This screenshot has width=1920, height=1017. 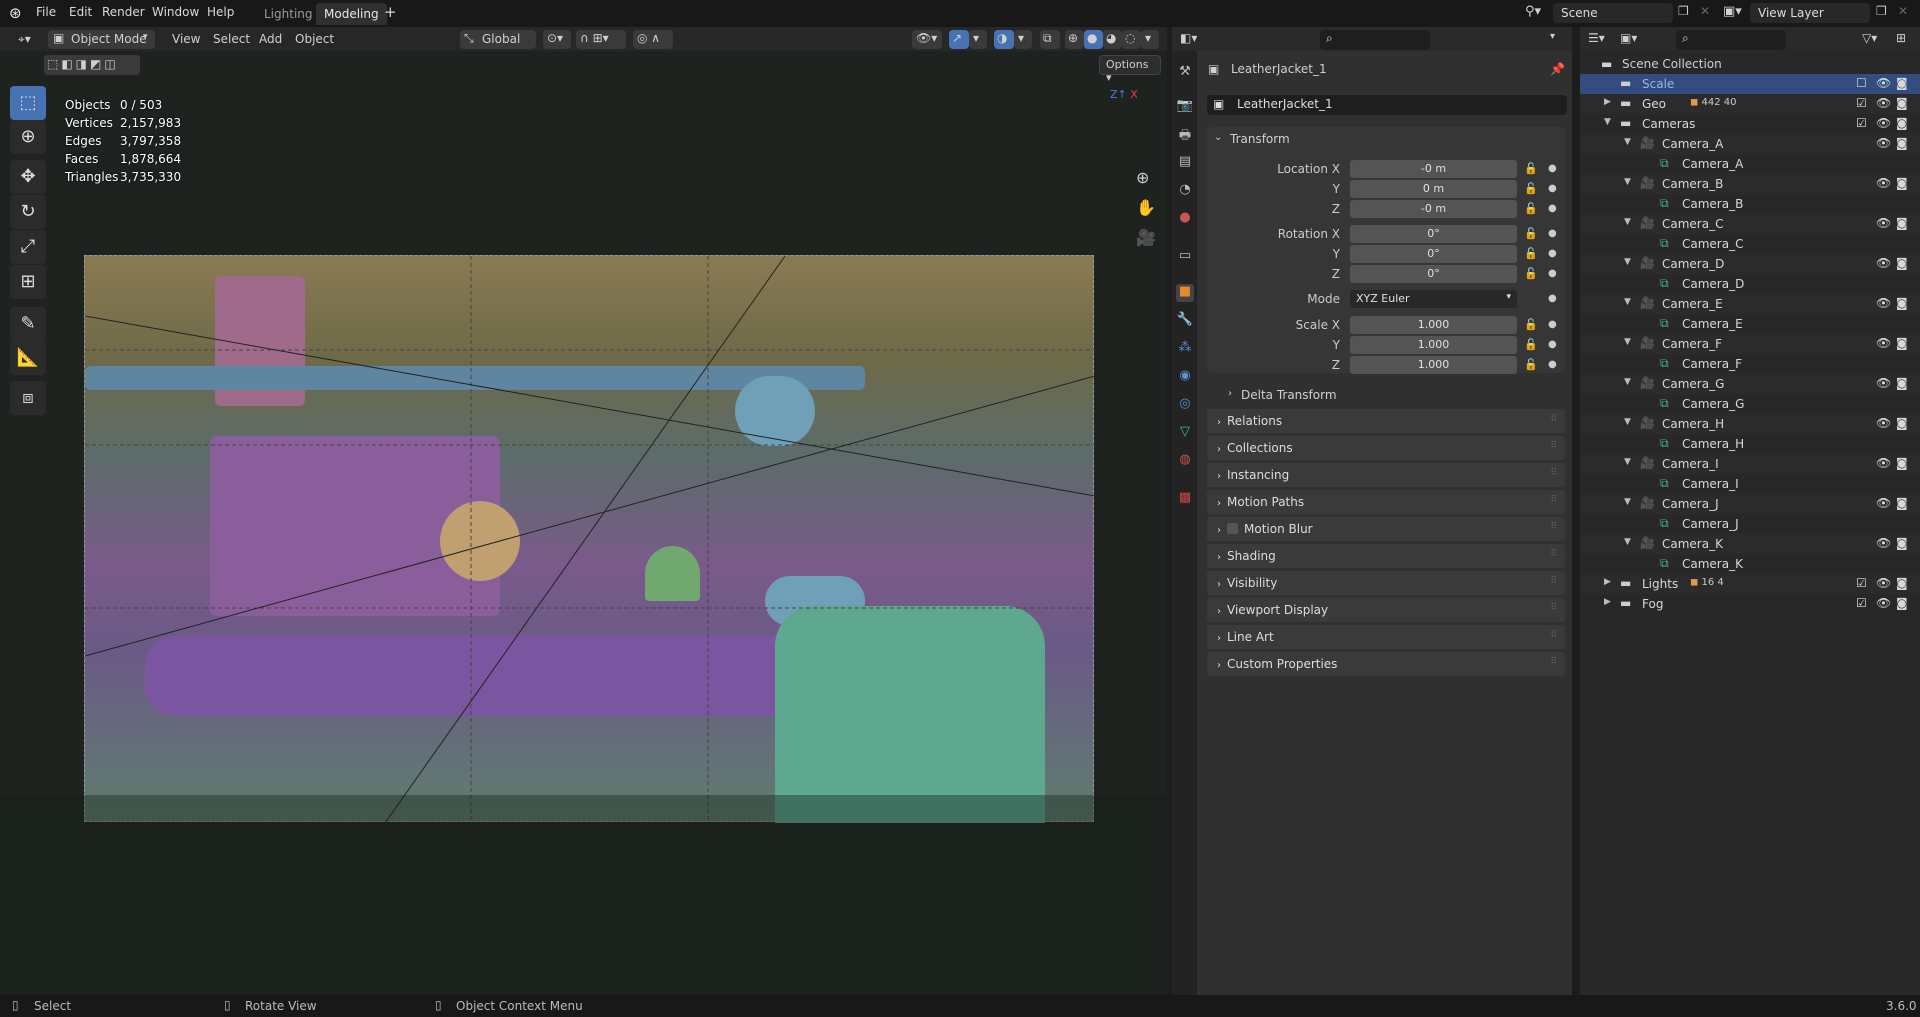 I want to click on solid-shading-icon: ●, so click(x=1093, y=39).